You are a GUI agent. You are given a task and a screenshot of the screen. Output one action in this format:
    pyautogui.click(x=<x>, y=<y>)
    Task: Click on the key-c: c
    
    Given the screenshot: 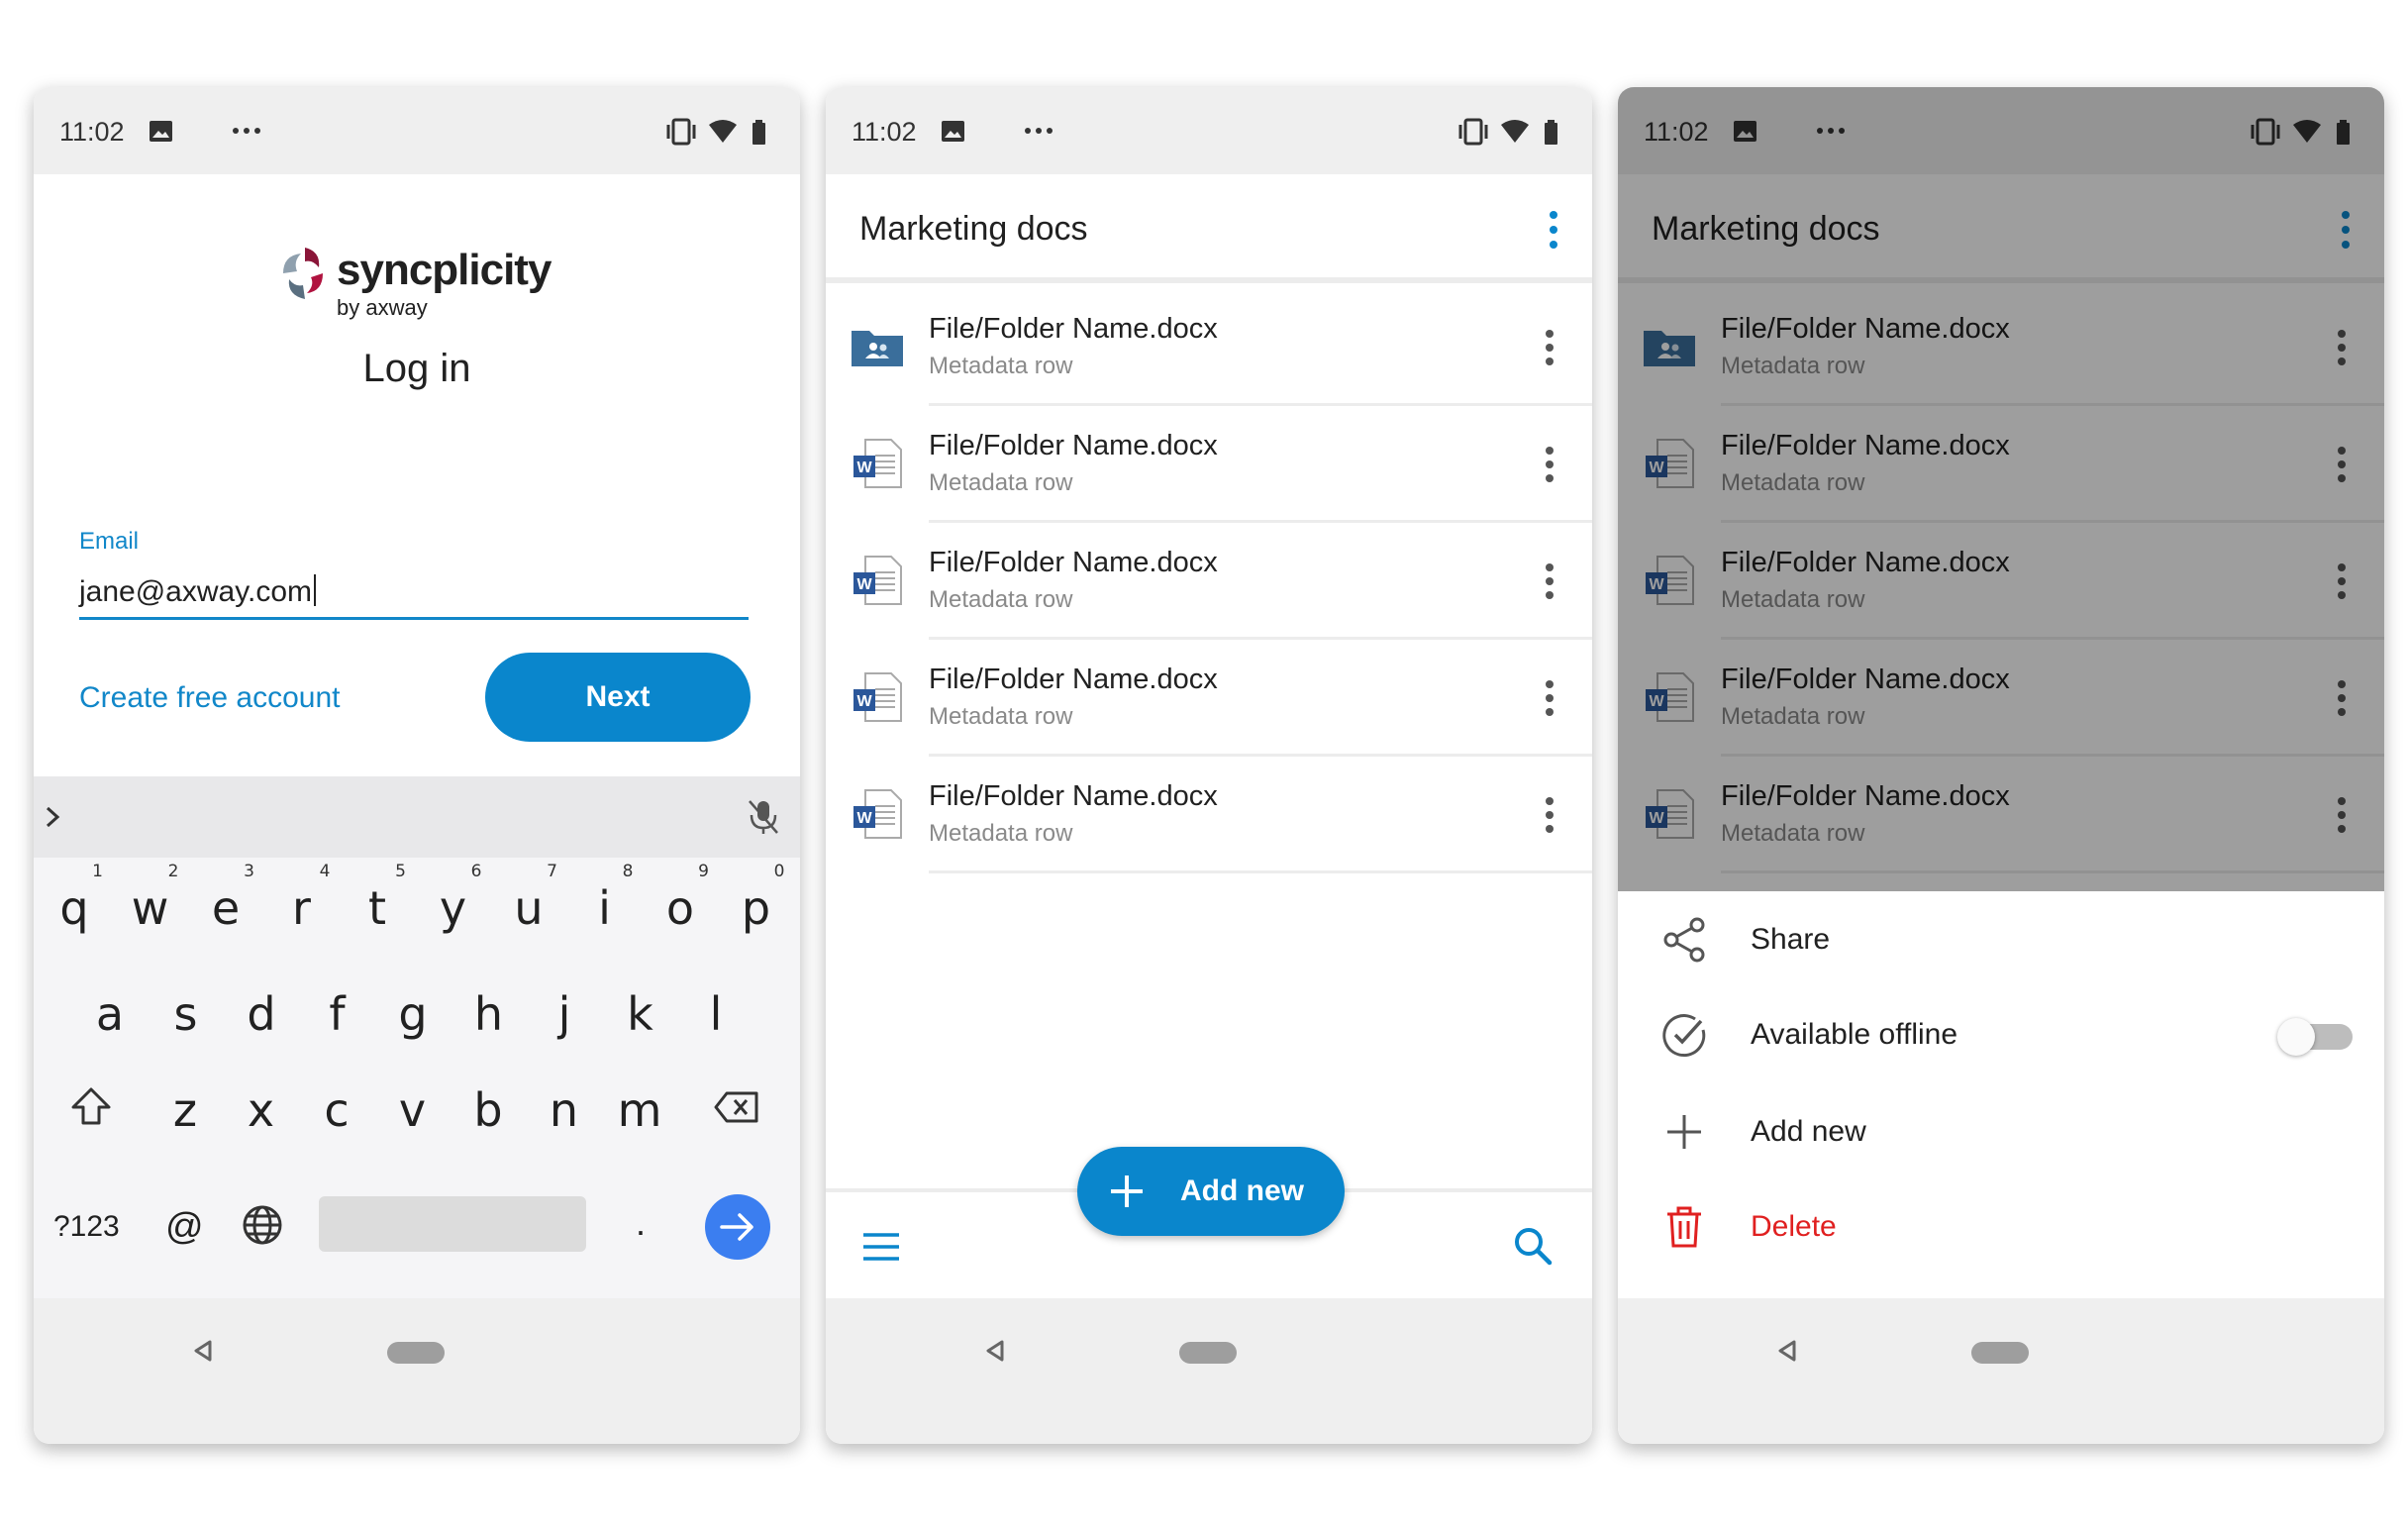 What is the action you would take?
    pyautogui.click(x=336, y=1108)
    